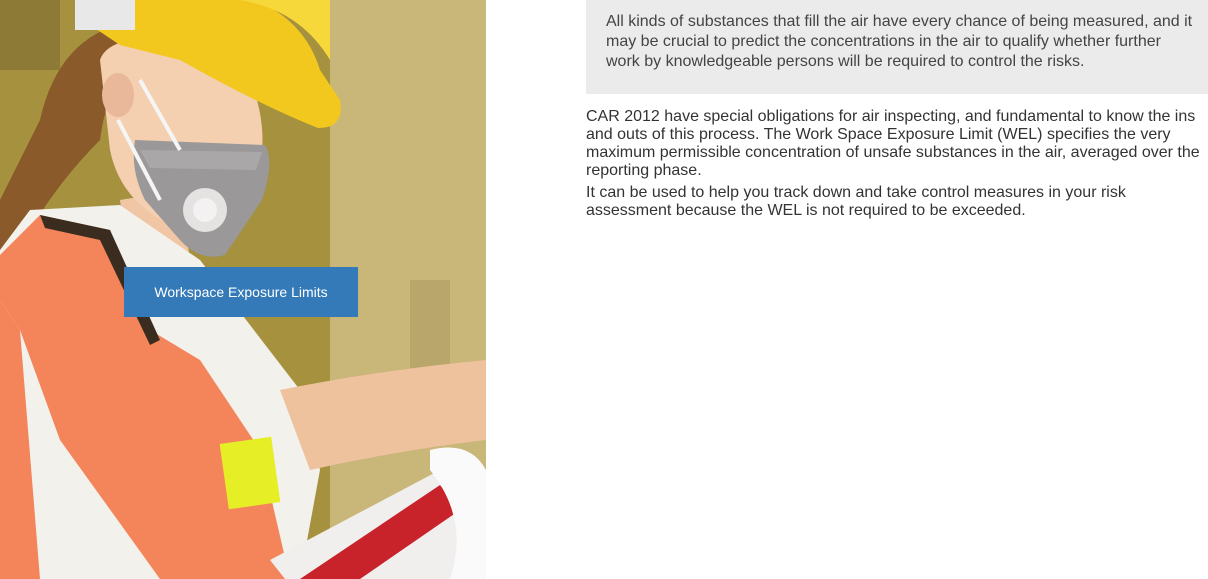 This screenshot has height=579, width=1208. I want to click on workspace-exposure-limits-button: Workspace Exposure Limits, so click(241, 292).